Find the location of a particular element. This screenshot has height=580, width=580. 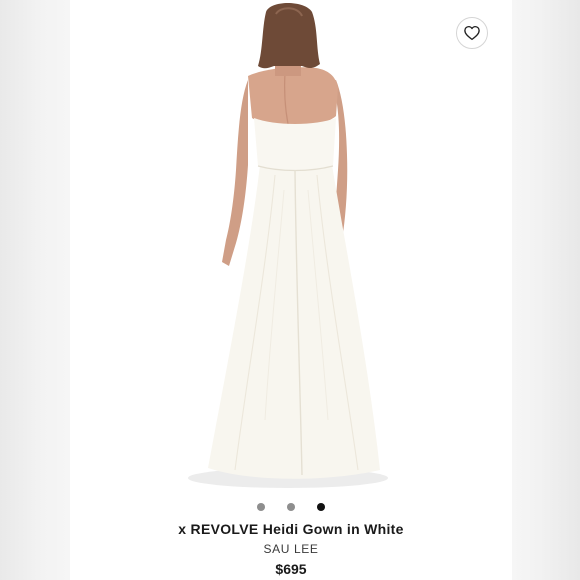

image-carousel-indicators is located at coordinates (291, 507).